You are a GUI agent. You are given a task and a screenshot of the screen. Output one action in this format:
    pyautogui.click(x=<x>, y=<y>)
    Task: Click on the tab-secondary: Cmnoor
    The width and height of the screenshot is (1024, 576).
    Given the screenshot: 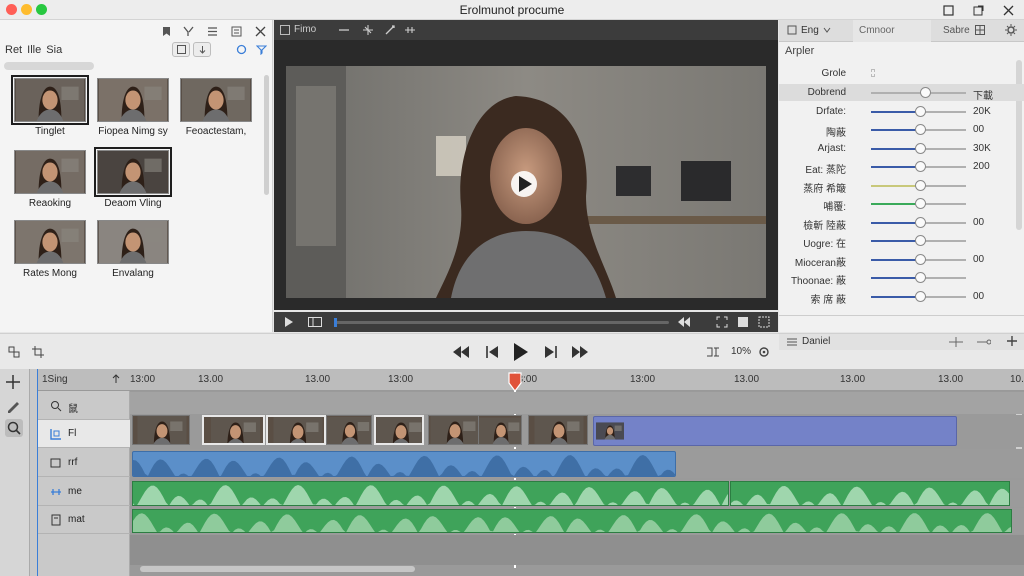 What is the action you would take?
    pyautogui.click(x=892, y=31)
    